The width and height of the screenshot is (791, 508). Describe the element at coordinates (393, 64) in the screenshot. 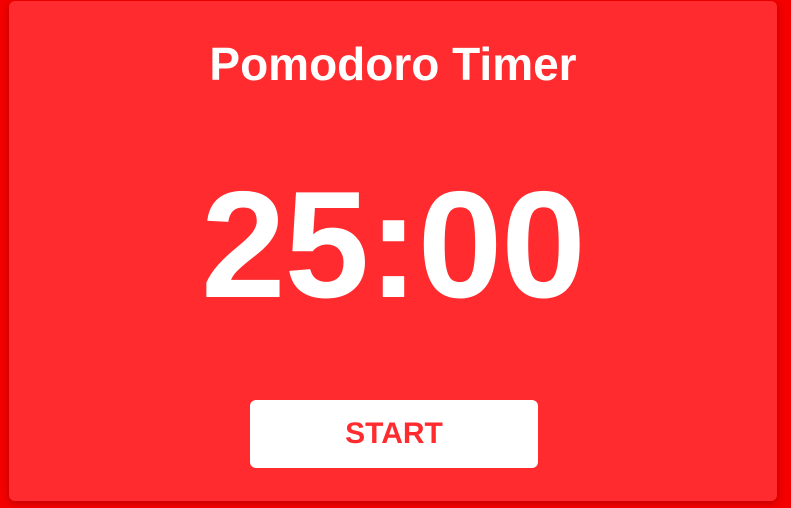

I see `page-title: Pomodoro Timer` at that location.